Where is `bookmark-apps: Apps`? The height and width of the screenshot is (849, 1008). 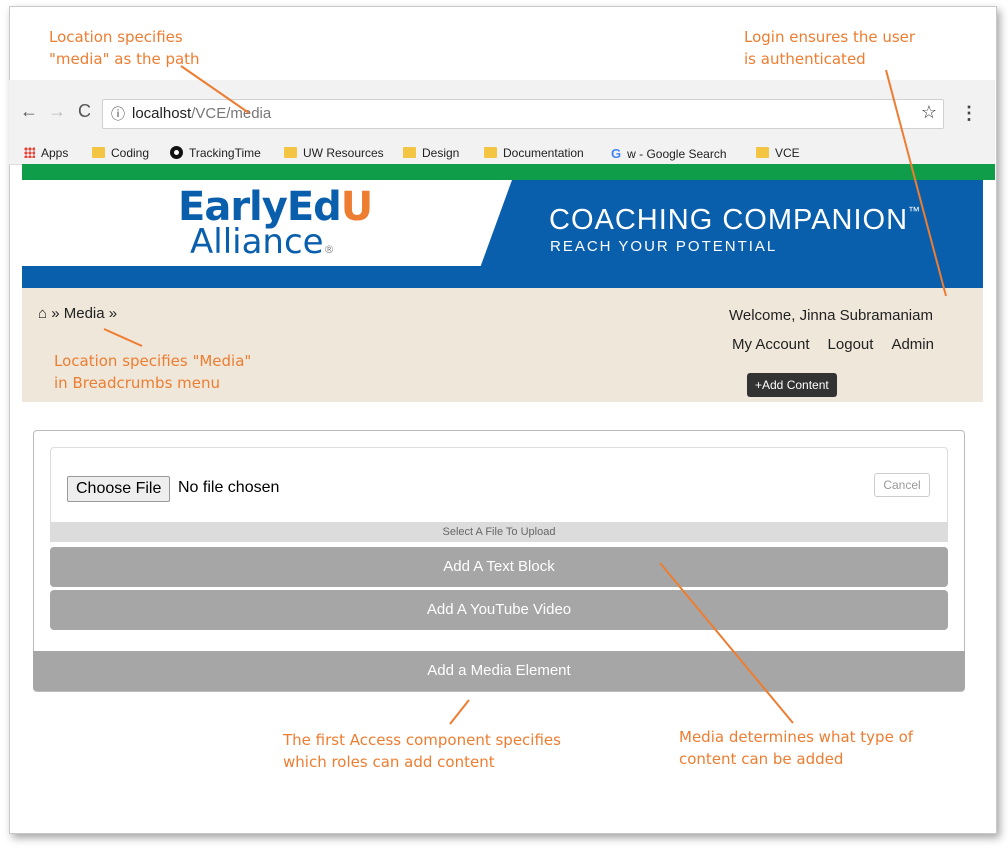
bookmark-apps: Apps is located at coordinates (46, 153).